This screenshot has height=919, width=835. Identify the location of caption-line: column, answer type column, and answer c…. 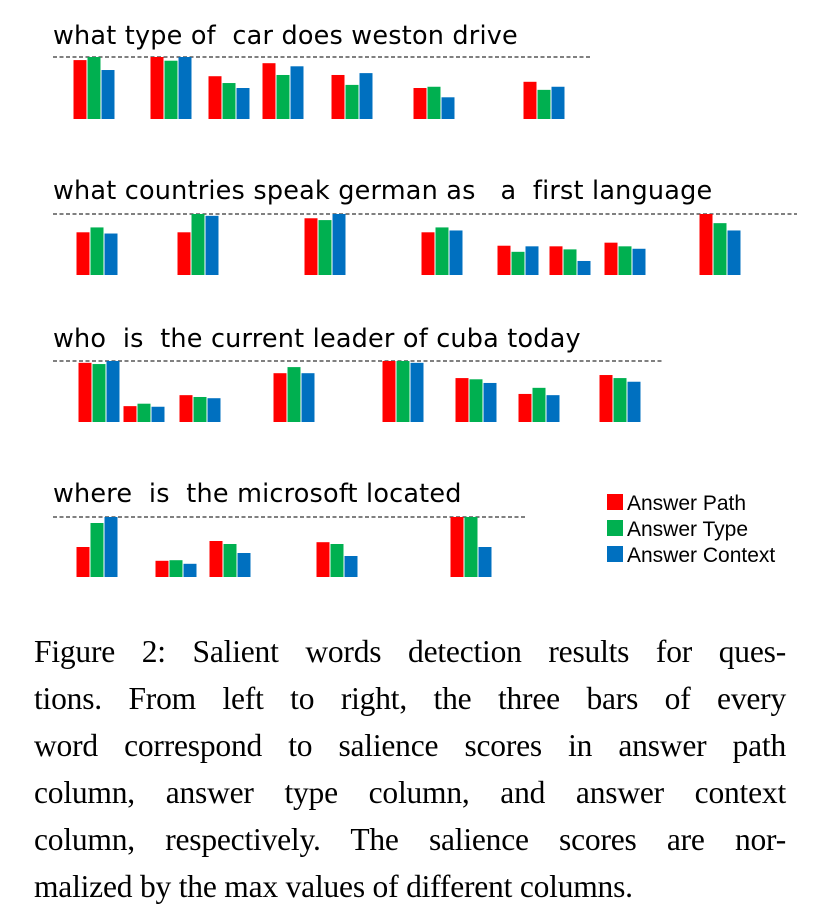
(410, 792).